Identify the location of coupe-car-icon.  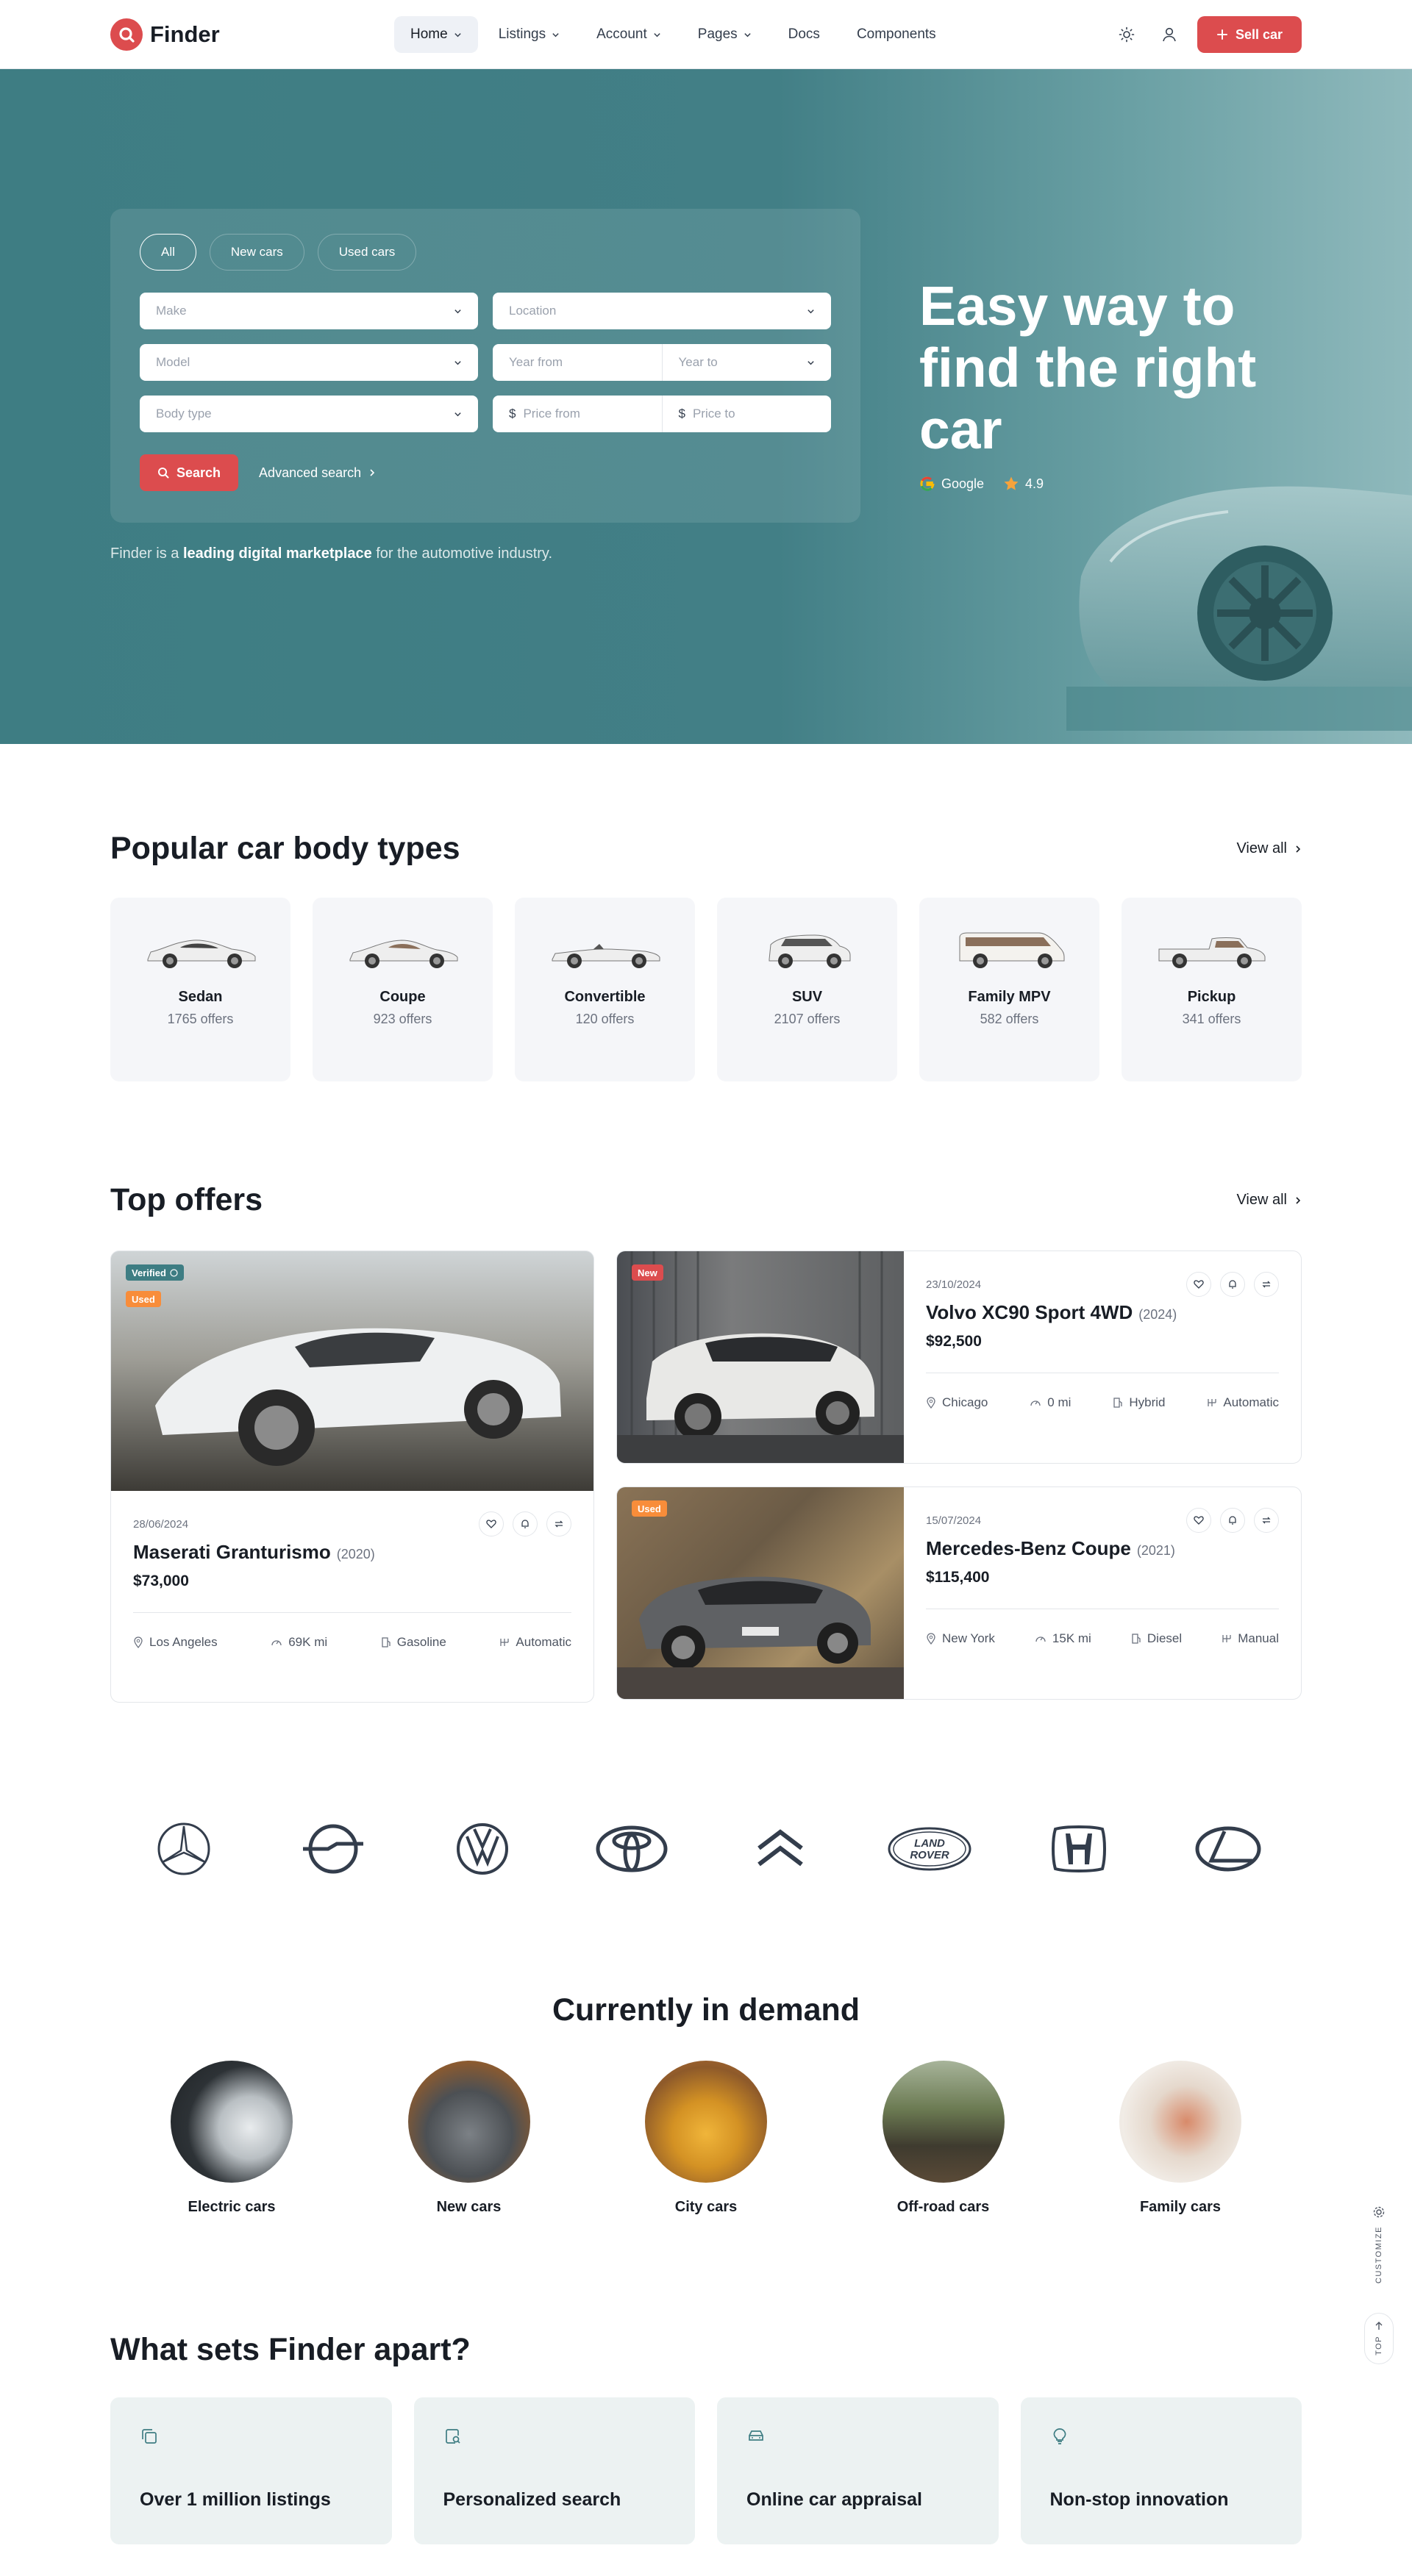
(403, 954).